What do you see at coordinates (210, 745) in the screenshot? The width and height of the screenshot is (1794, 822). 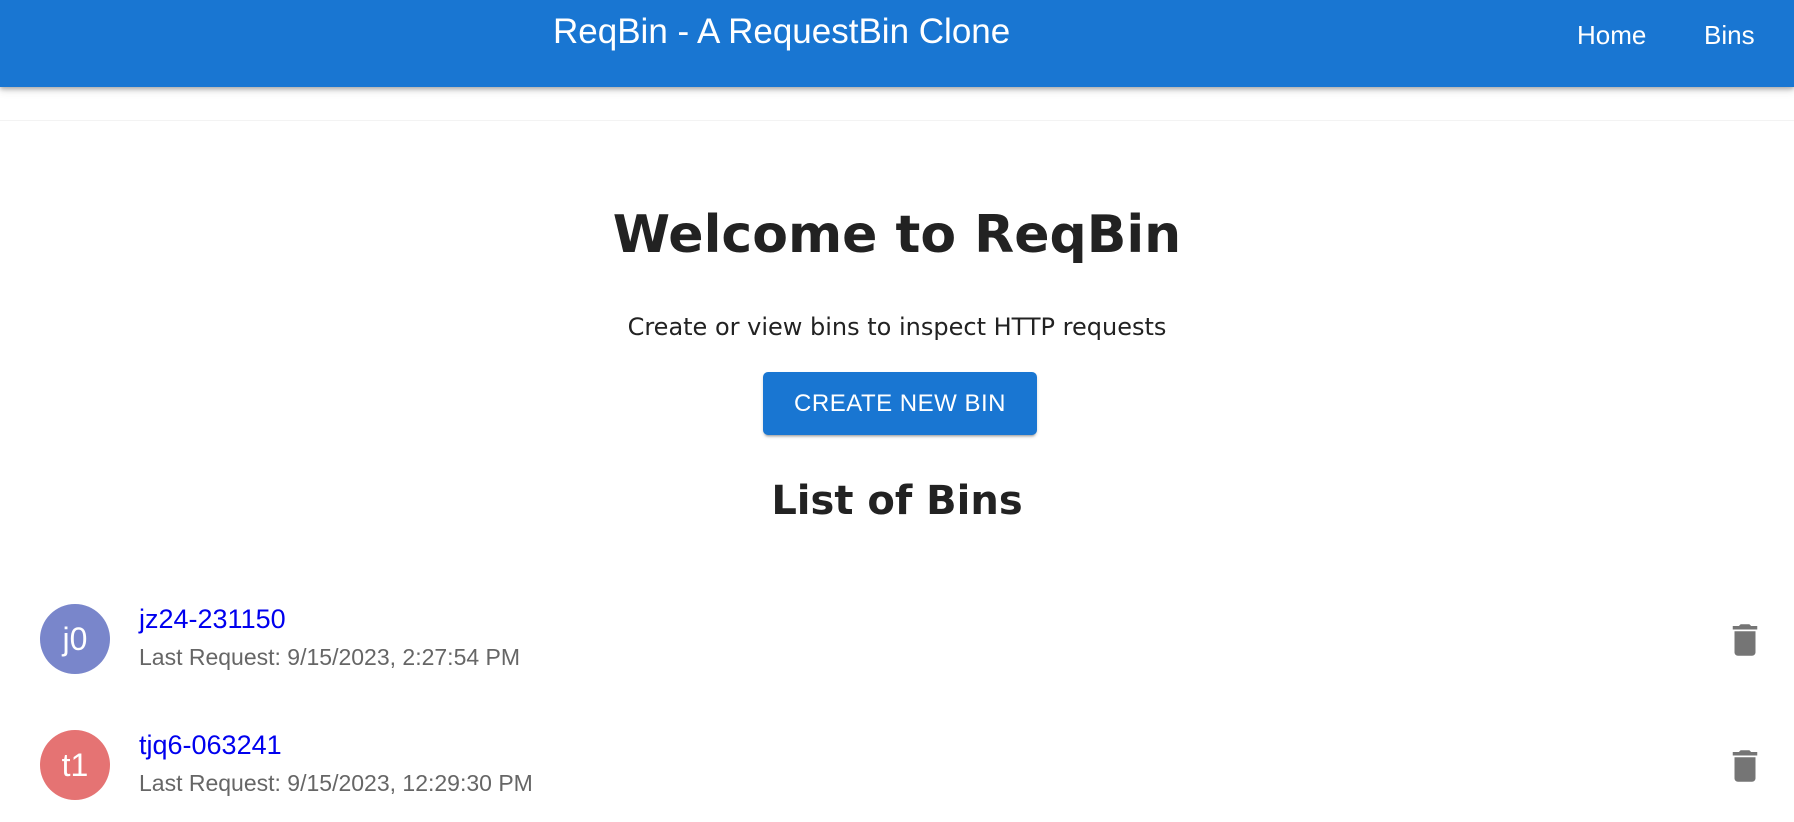 I see `bin-link: tjq6-063241` at bounding box center [210, 745].